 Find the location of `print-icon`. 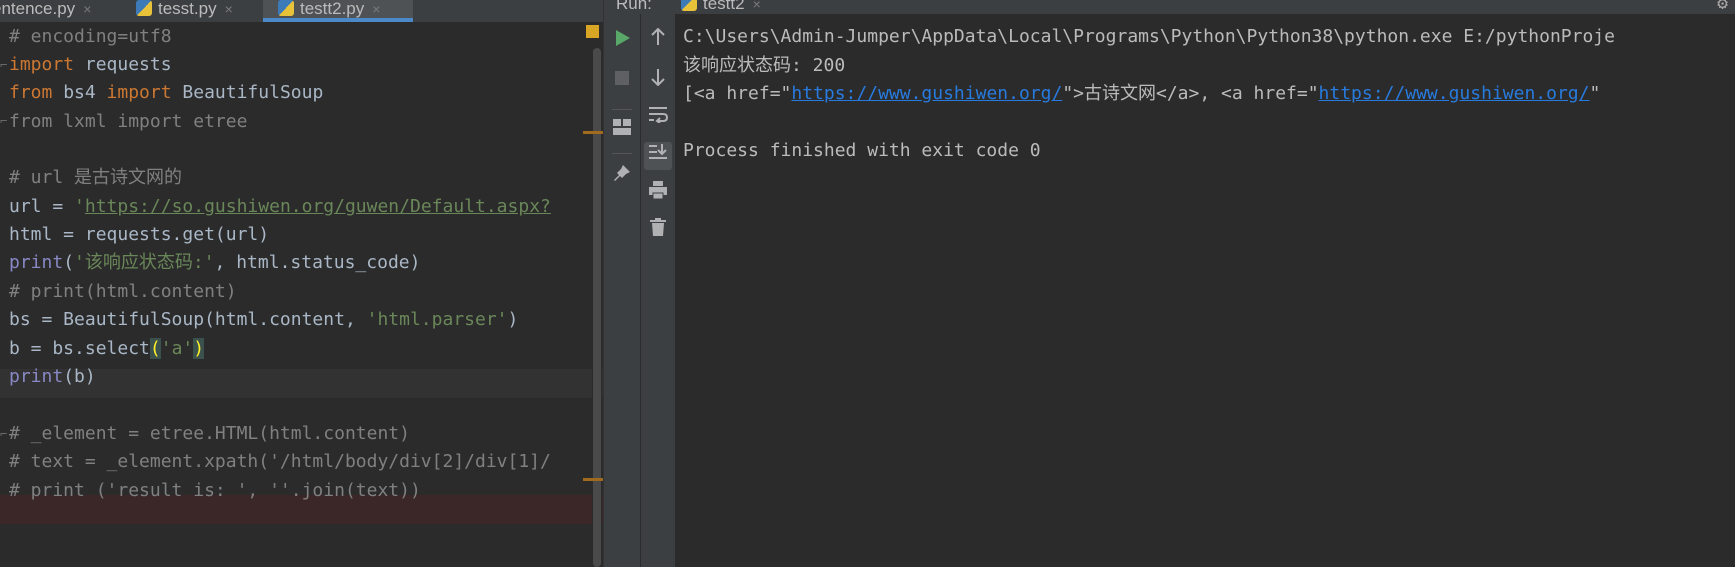

print-icon is located at coordinates (658, 194).